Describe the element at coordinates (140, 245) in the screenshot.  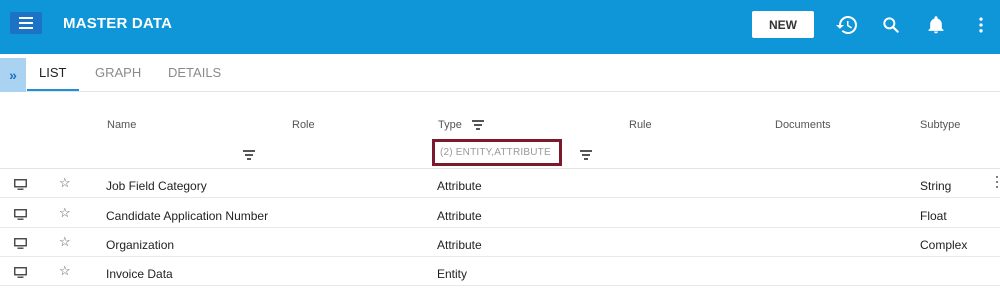
I see `row-name: Organization` at that location.